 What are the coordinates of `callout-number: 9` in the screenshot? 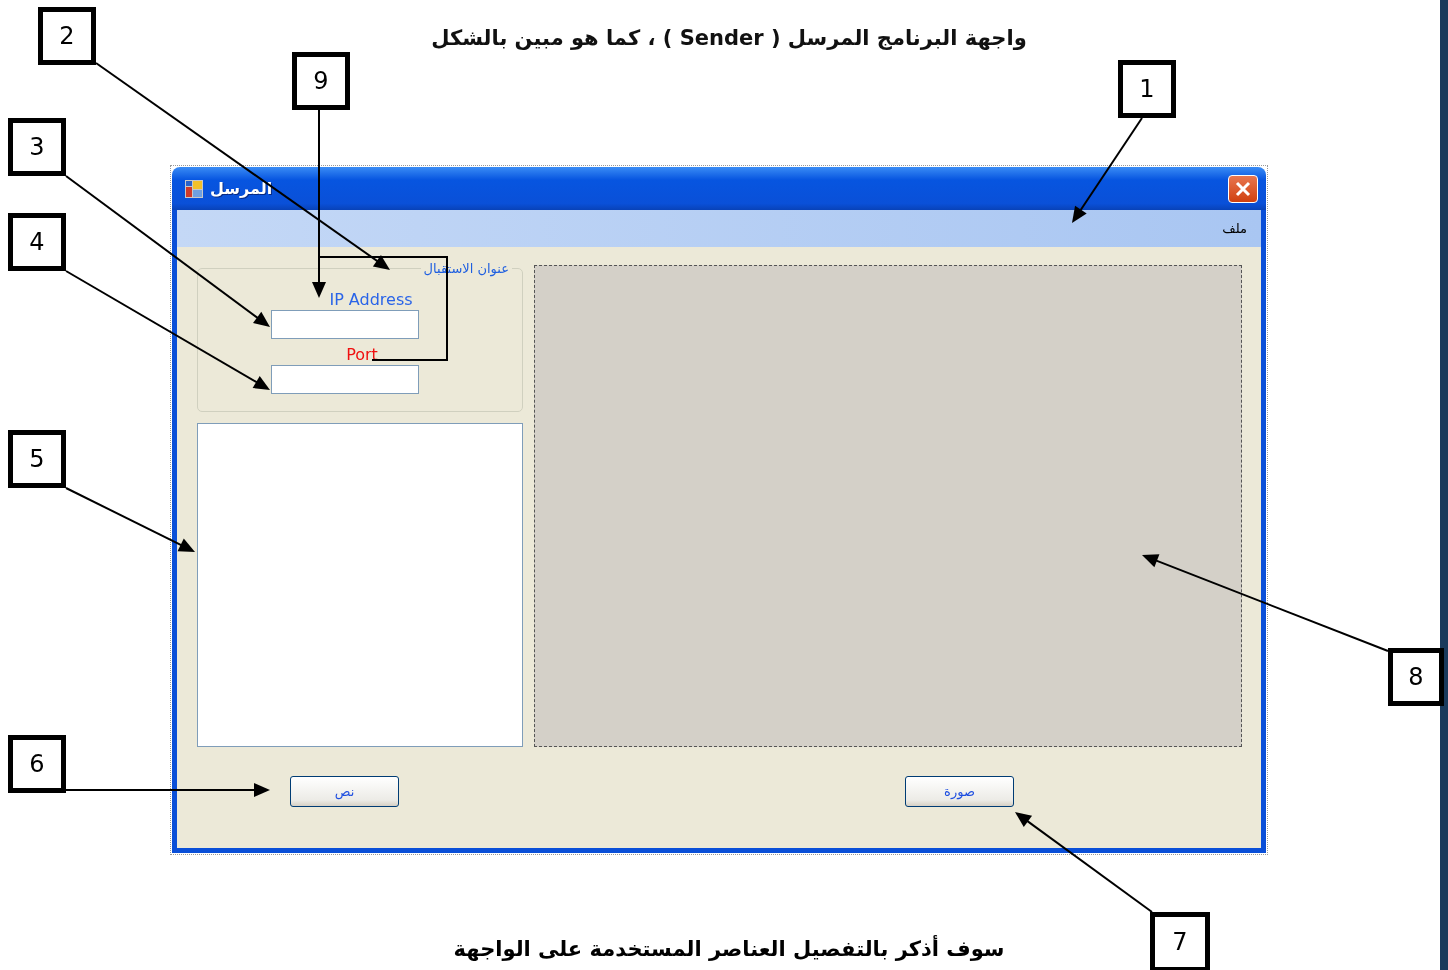 It's located at (321, 81).